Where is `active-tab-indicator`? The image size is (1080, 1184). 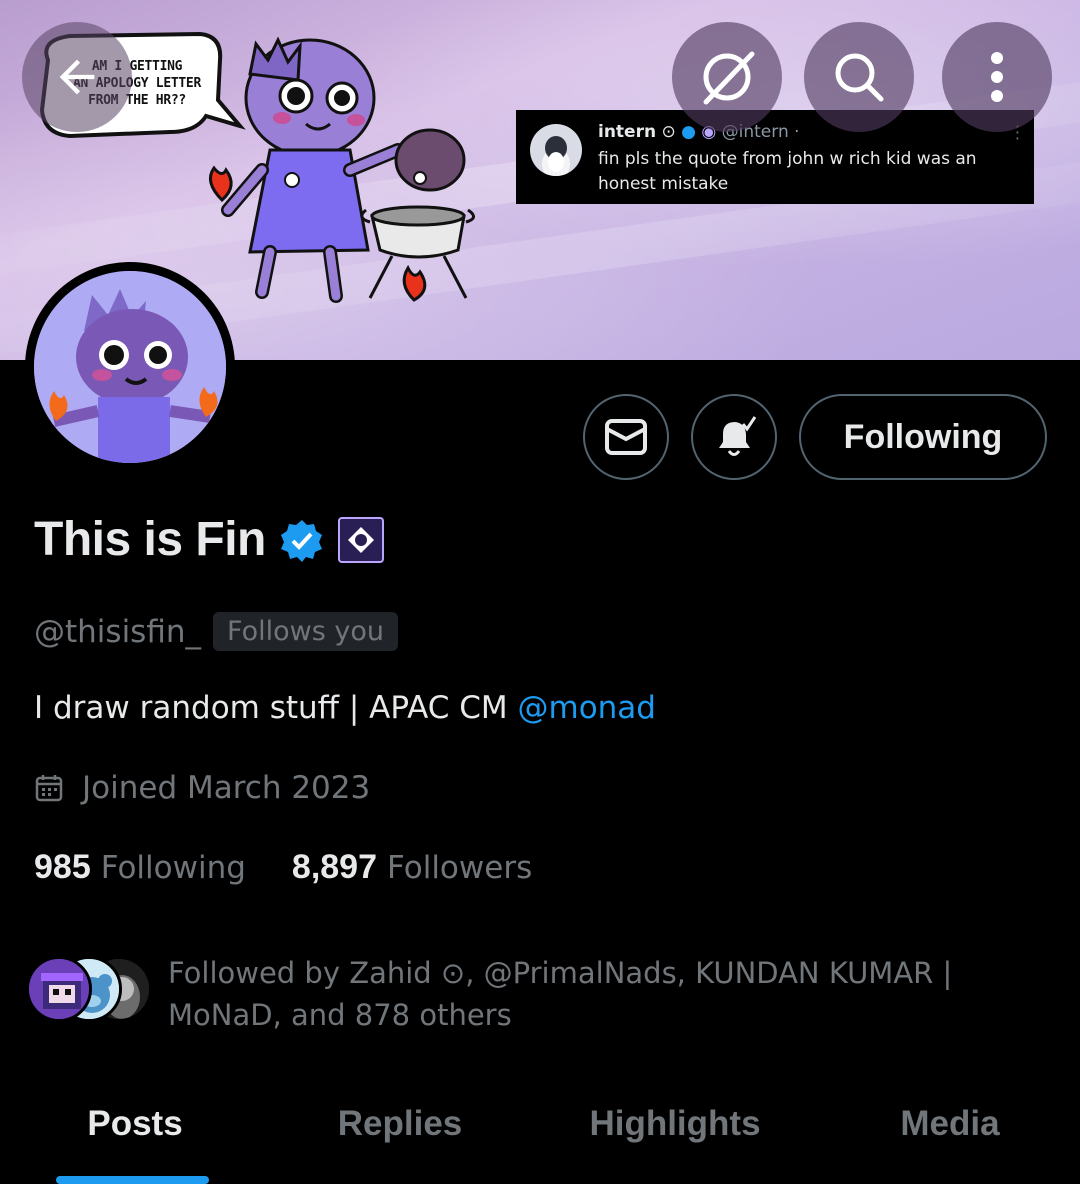 active-tab-indicator is located at coordinates (132, 1180).